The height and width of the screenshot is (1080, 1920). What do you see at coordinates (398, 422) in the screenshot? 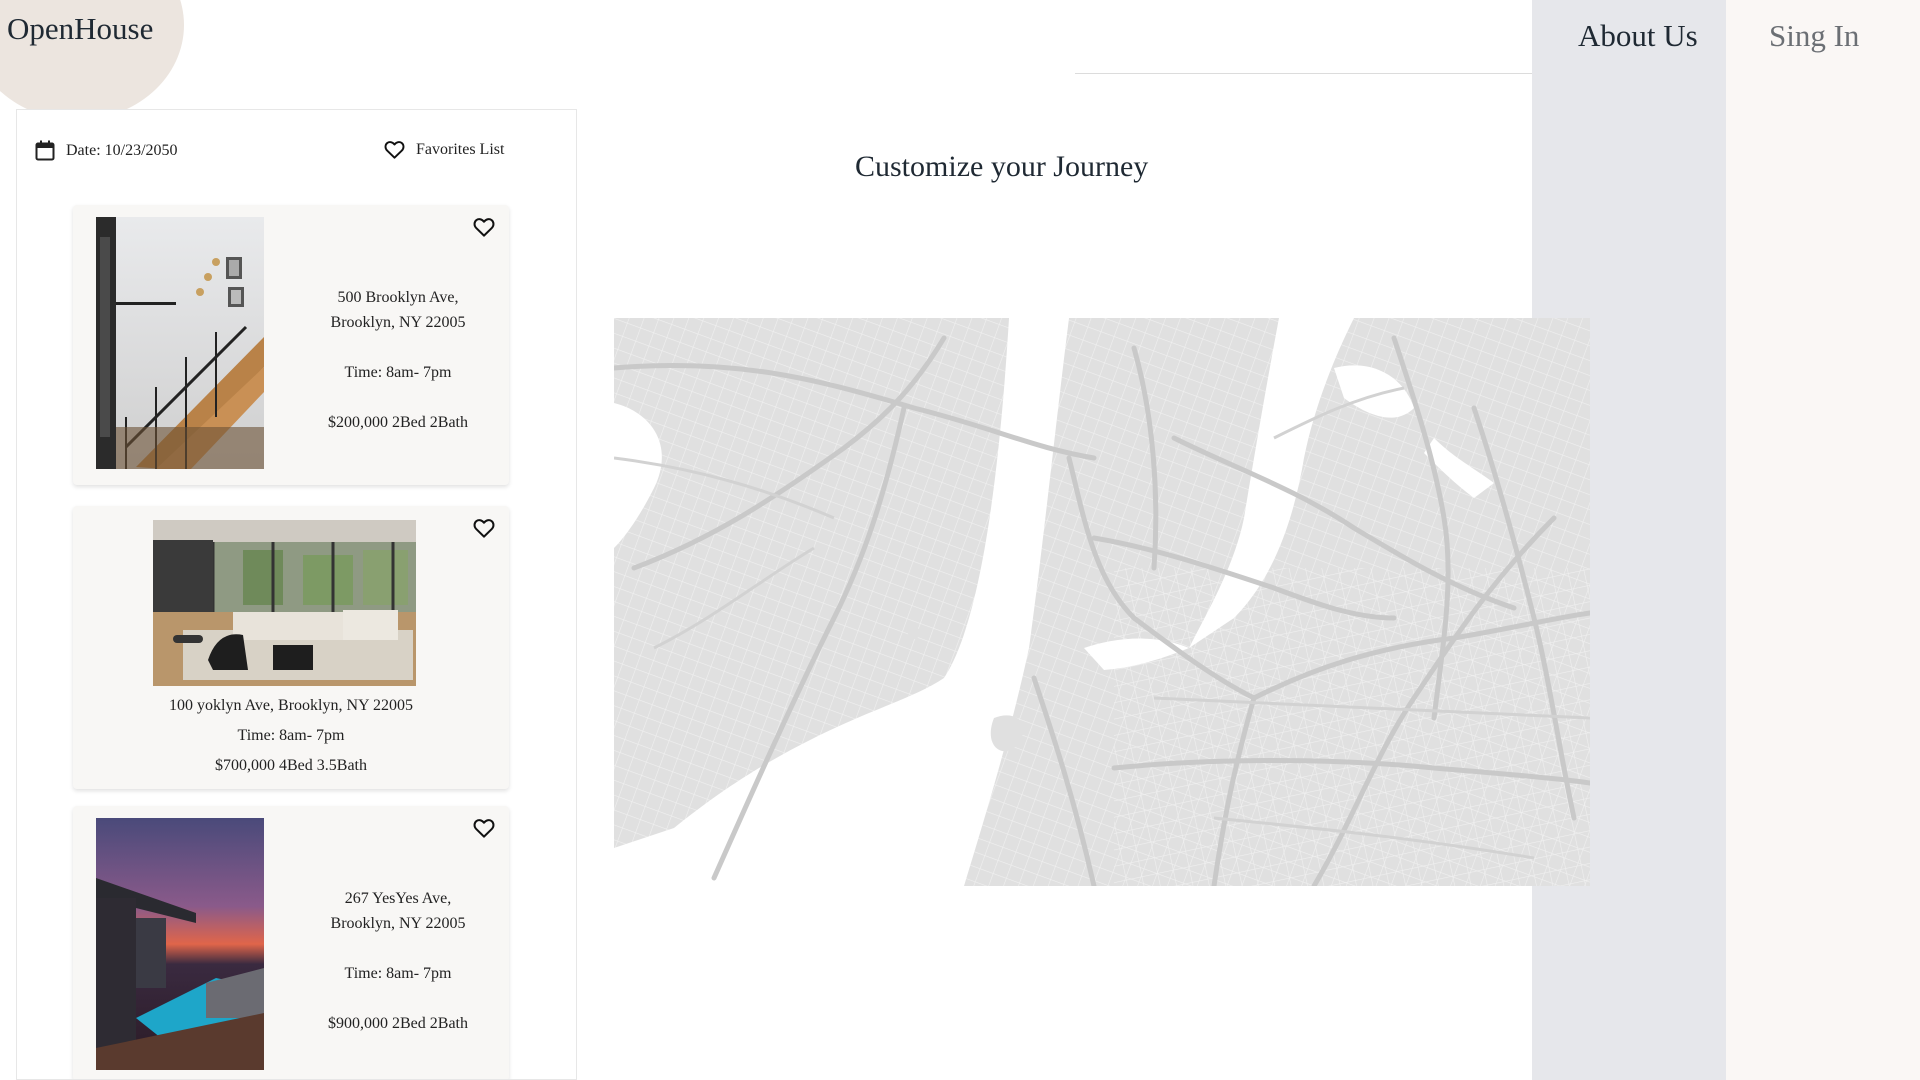
I see `listing-details: $200,000 2Bed 2Bath` at bounding box center [398, 422].